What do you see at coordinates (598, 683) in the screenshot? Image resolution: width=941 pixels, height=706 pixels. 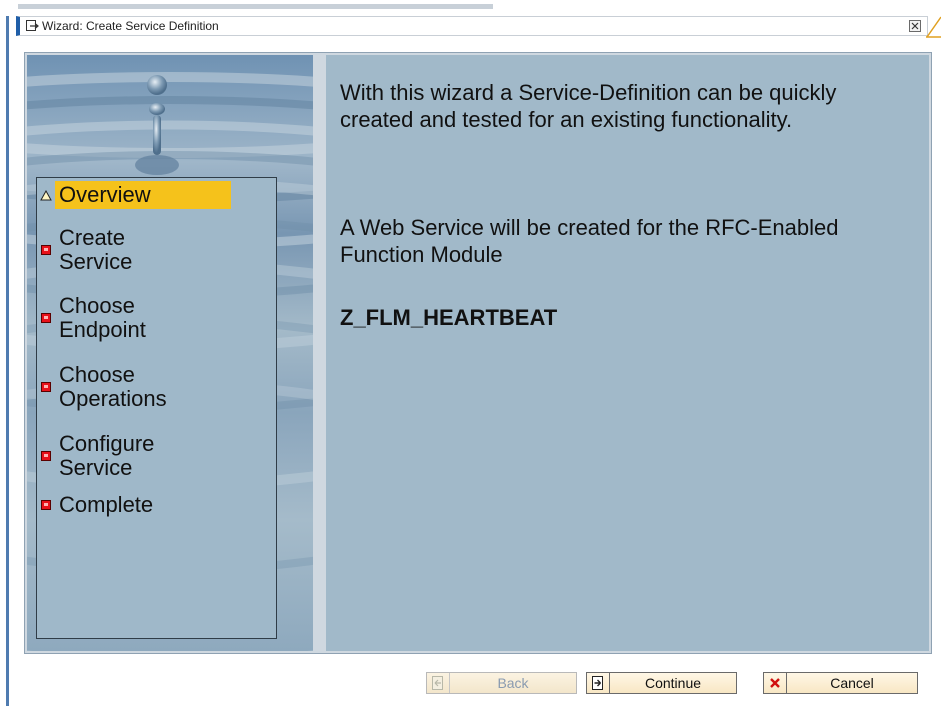 I see `continue-icon` at bounding box center [598, 683].